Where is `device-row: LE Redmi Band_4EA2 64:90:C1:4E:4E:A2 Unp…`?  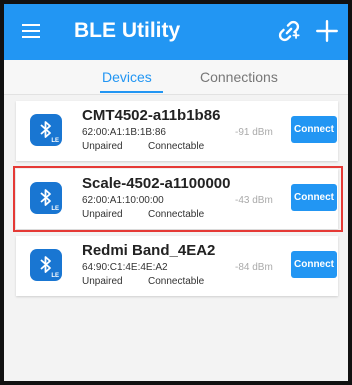
device-row: LE Redmi Band_4EA2 64:90:C1:4E:4E:A2 Unp… is located at coordinates (177, 266).